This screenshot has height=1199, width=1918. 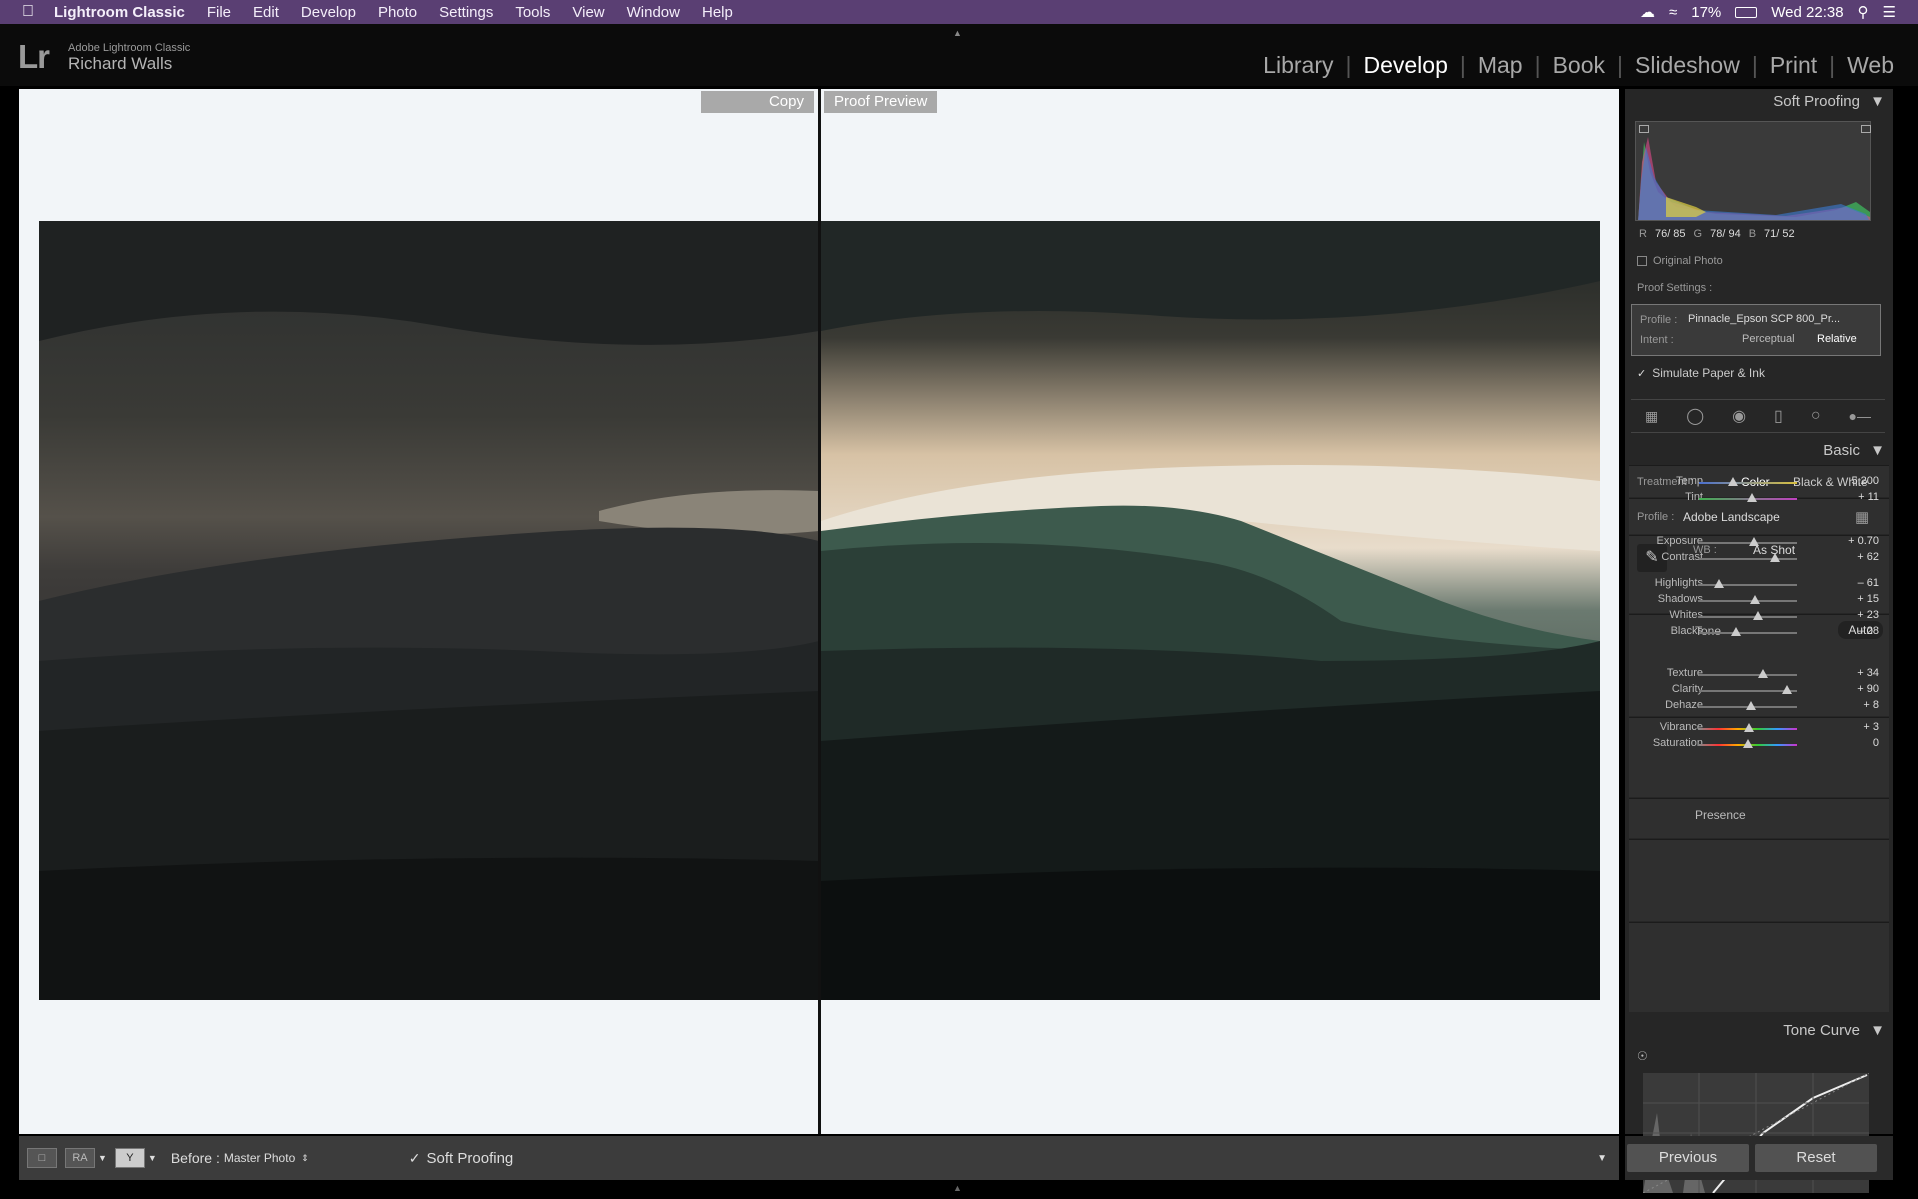 I want to click on slider-track-temp, so click(x=1748, y=481).